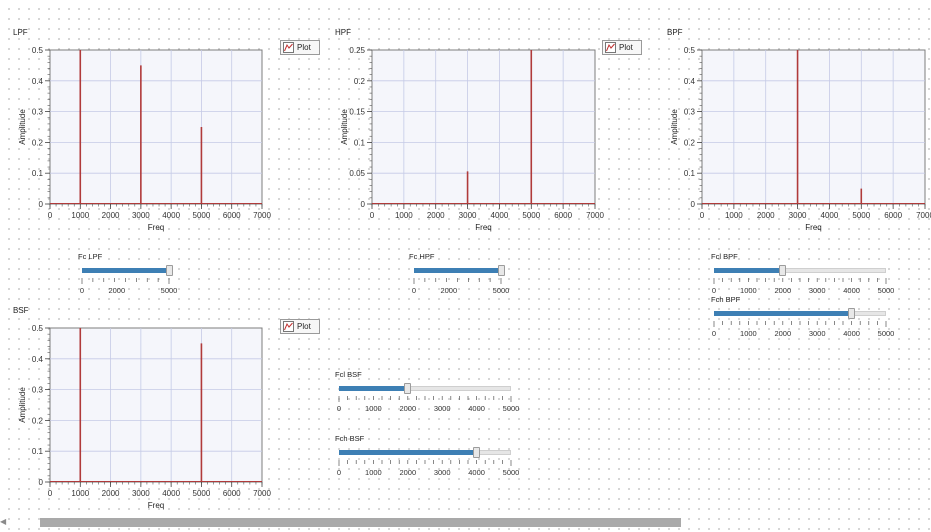 The height and width of the screenshot is (532, 931). I want to click on fcl-bpf-label: Fcl BPF, so click(724, 256).